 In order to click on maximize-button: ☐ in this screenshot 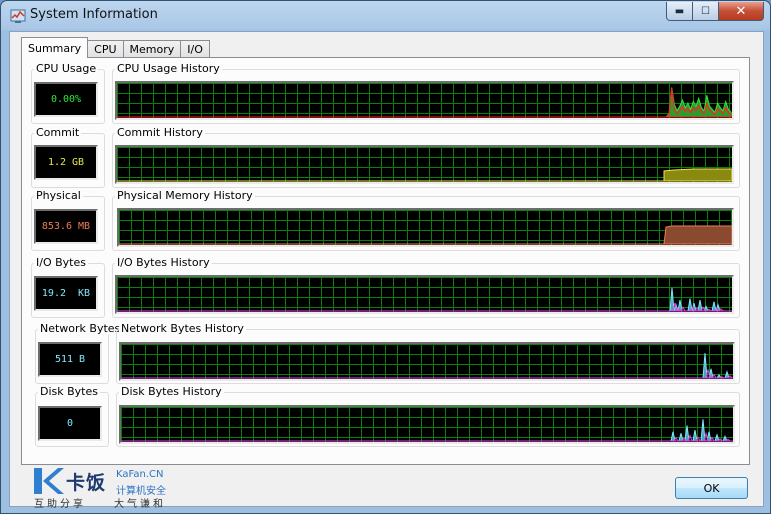, I will do `click(706, 11)`.